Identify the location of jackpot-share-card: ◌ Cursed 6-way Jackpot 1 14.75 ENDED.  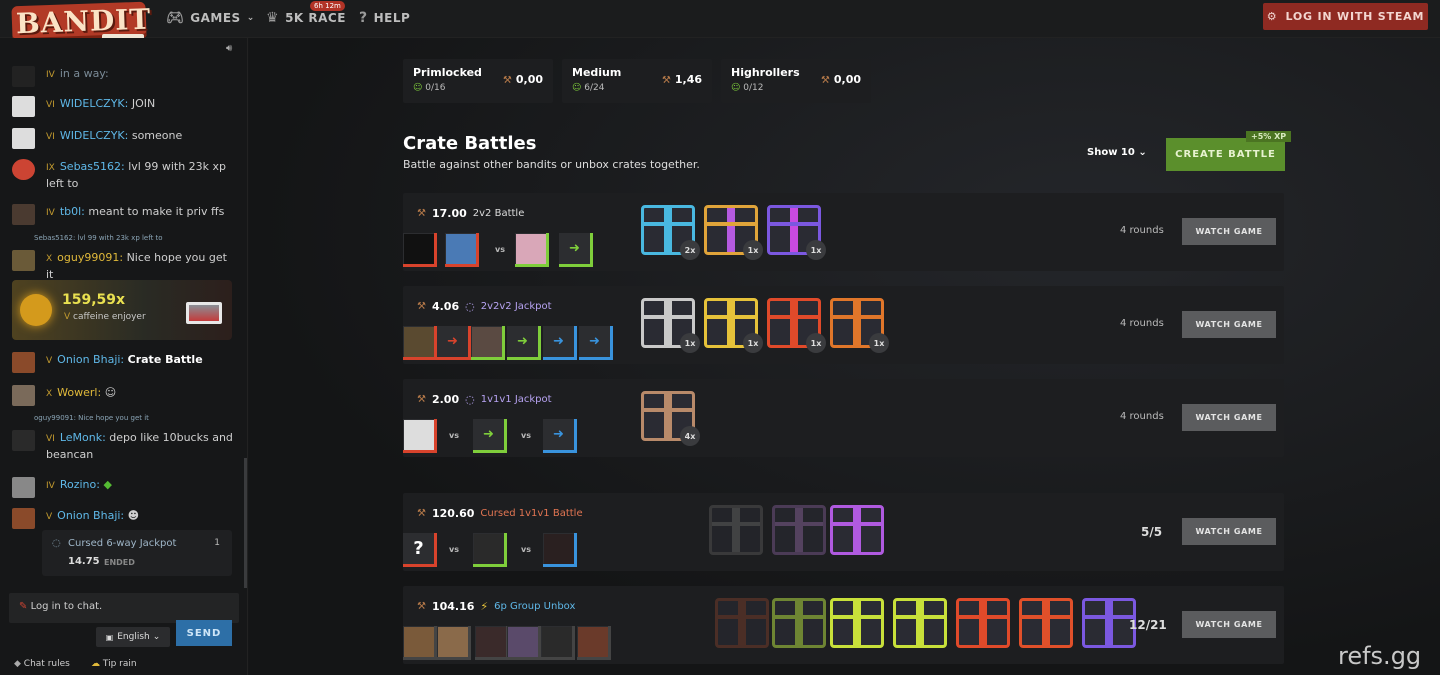
(137, 553).